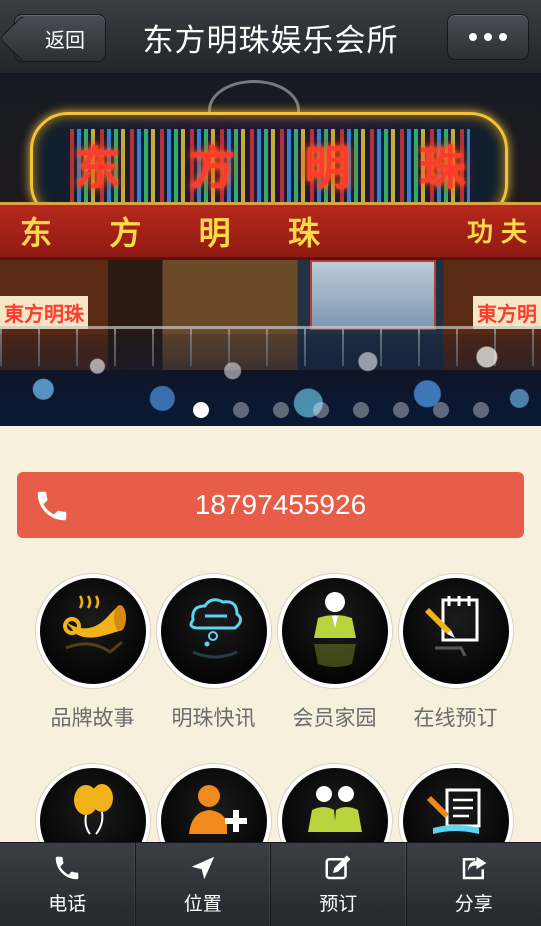  What do you see at coordinates (473, 904) in the screenshot?
I see `tab-label: 分享` at bounding box center [473, 904].